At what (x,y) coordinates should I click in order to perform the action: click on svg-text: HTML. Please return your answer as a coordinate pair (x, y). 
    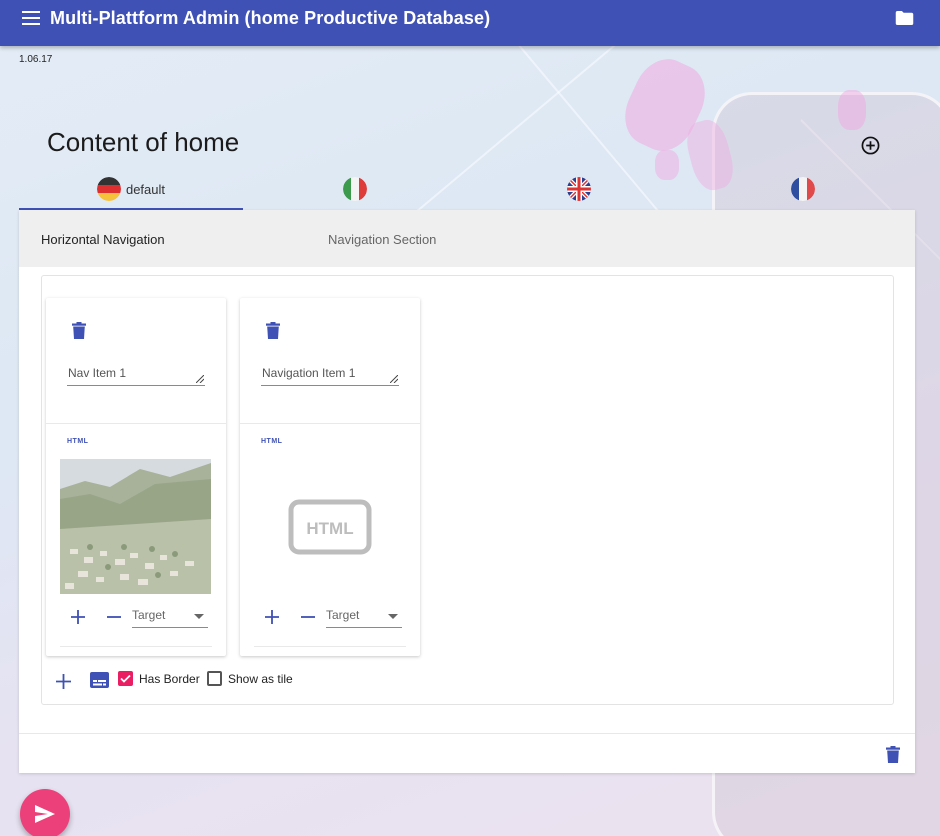
    Looking at the image, I should click on (329, 528).